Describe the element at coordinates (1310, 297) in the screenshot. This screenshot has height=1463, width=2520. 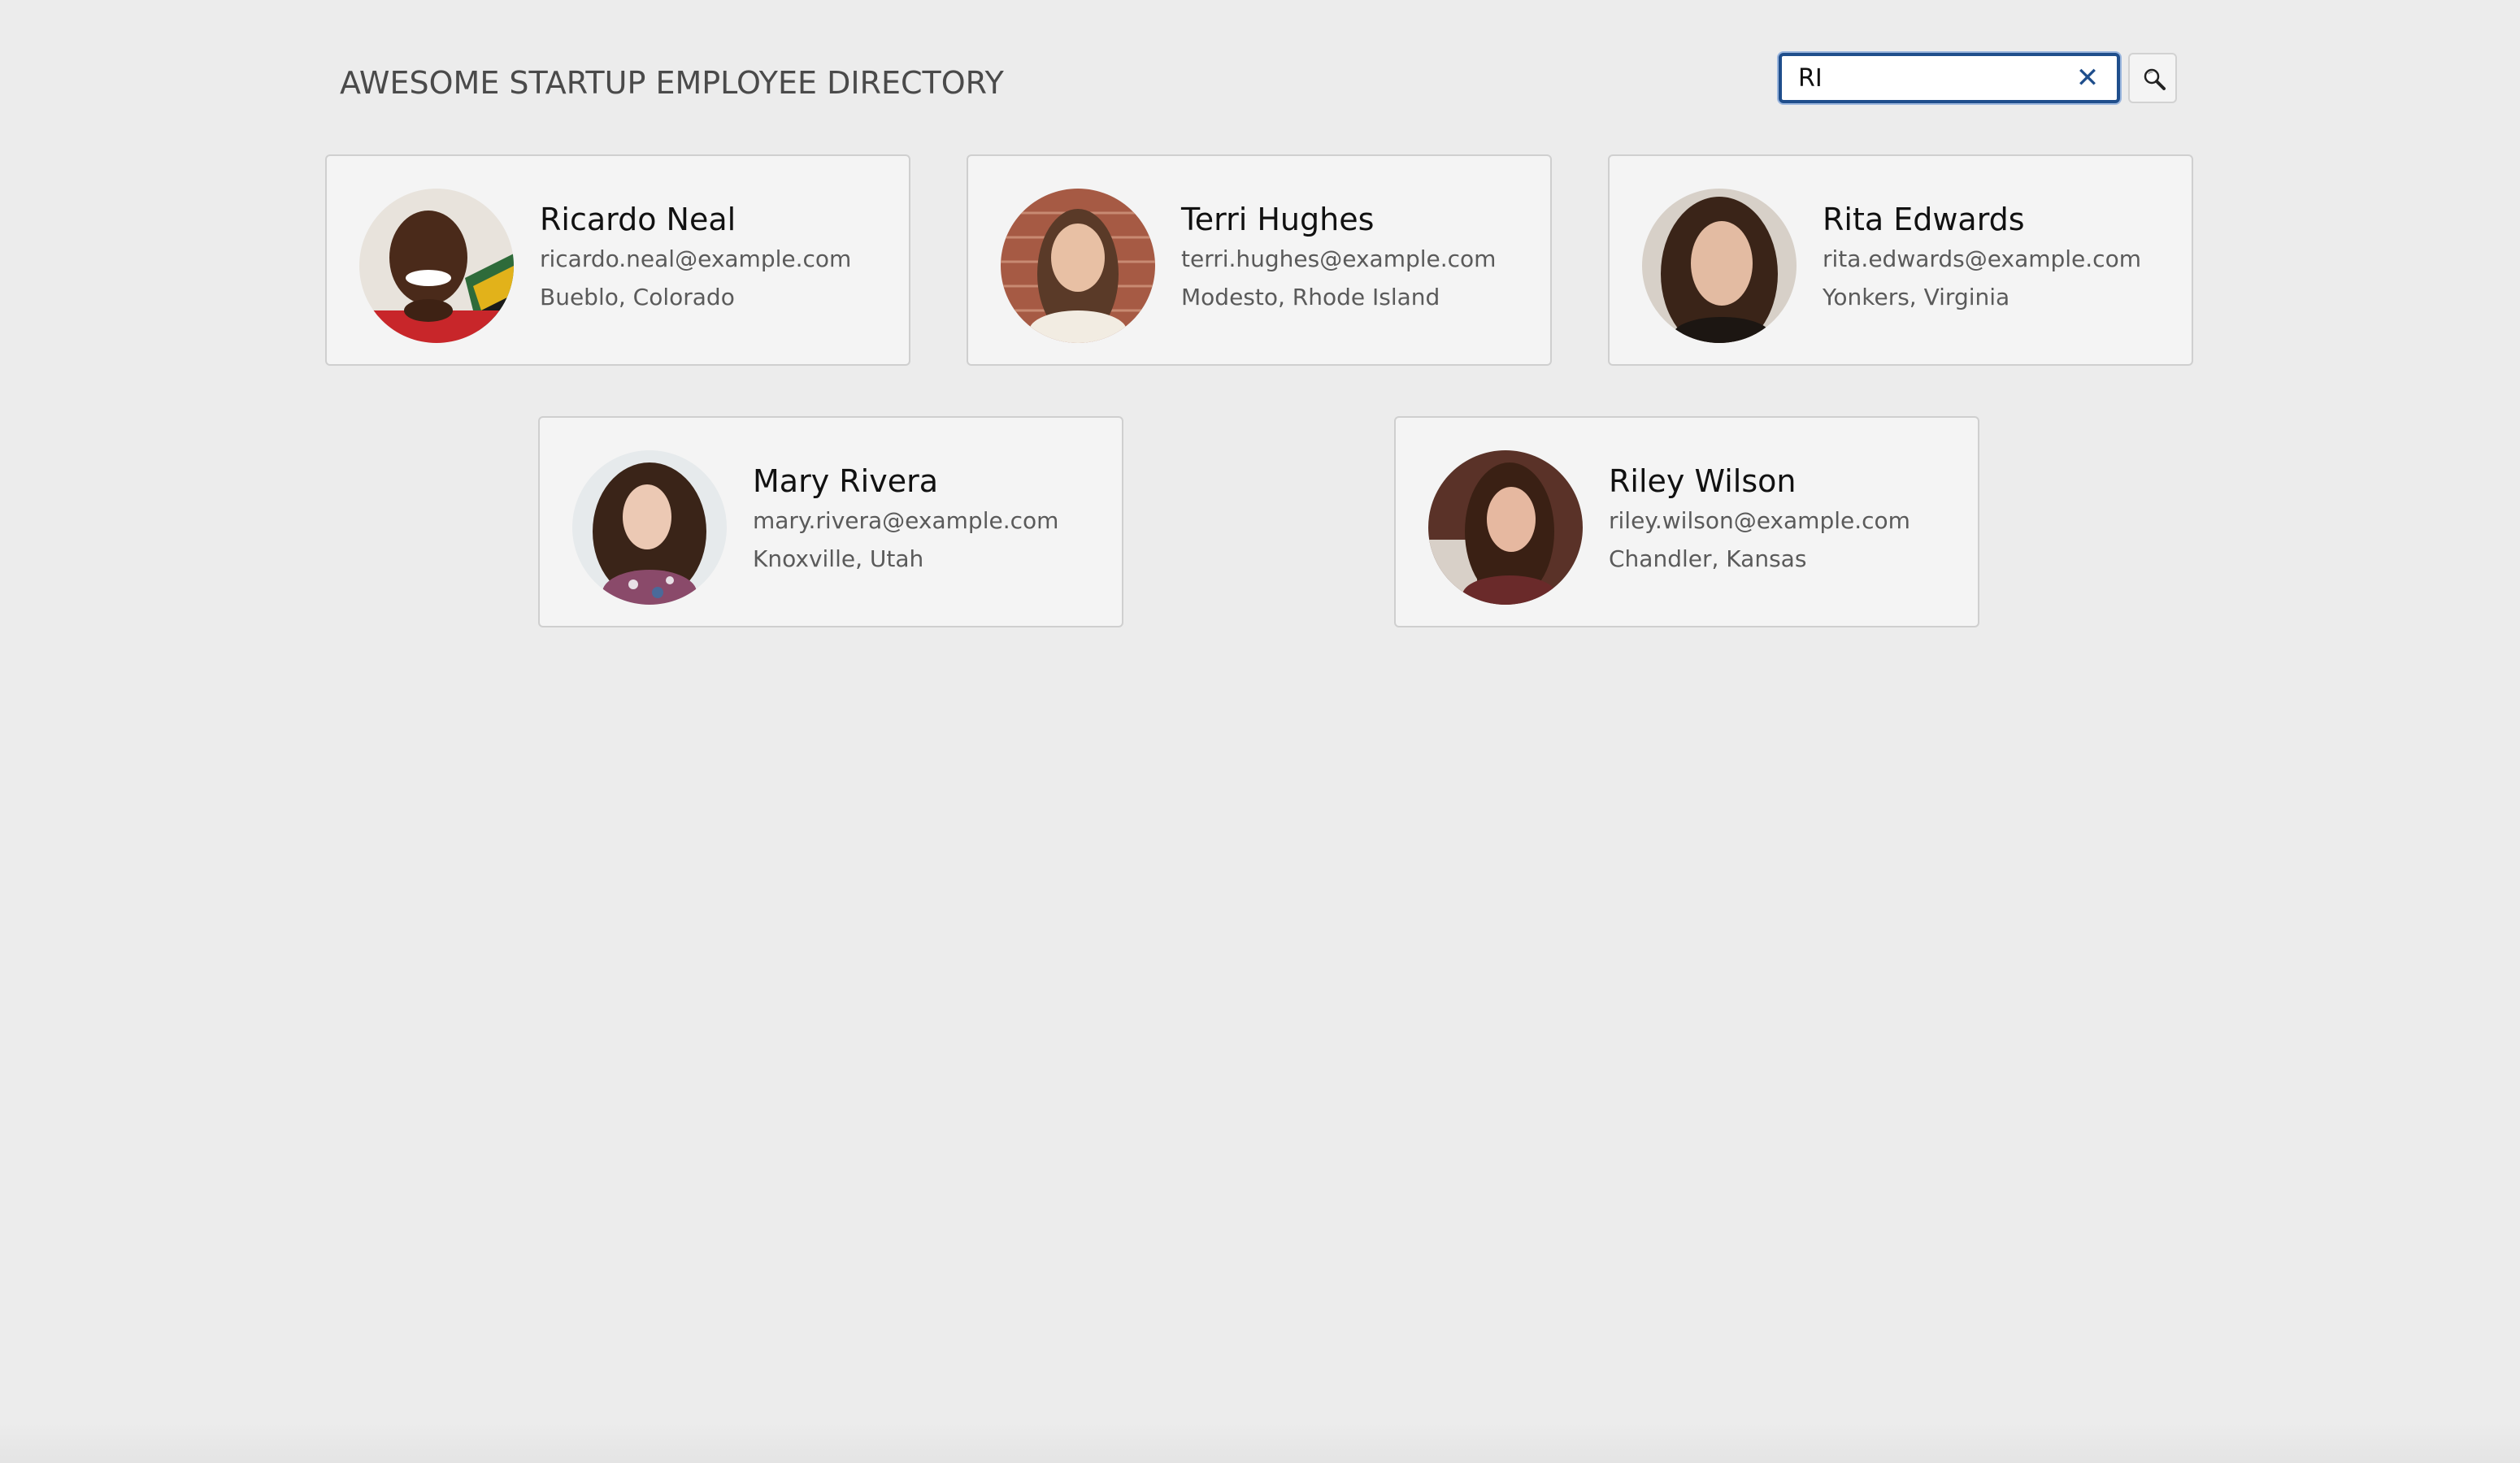
I see `employee-location: Modesto, Rhode Island` at that location.